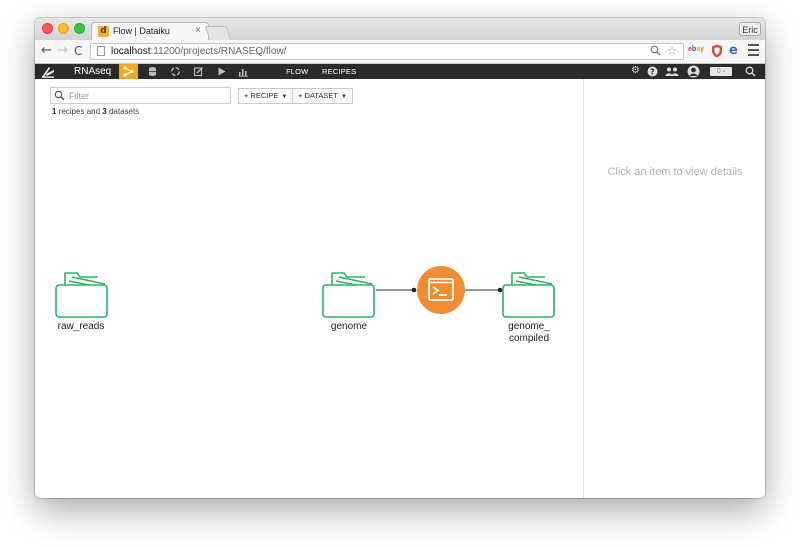 The image size is (800, 547). I want to click on dataset-node-genome, so click(349, 291).